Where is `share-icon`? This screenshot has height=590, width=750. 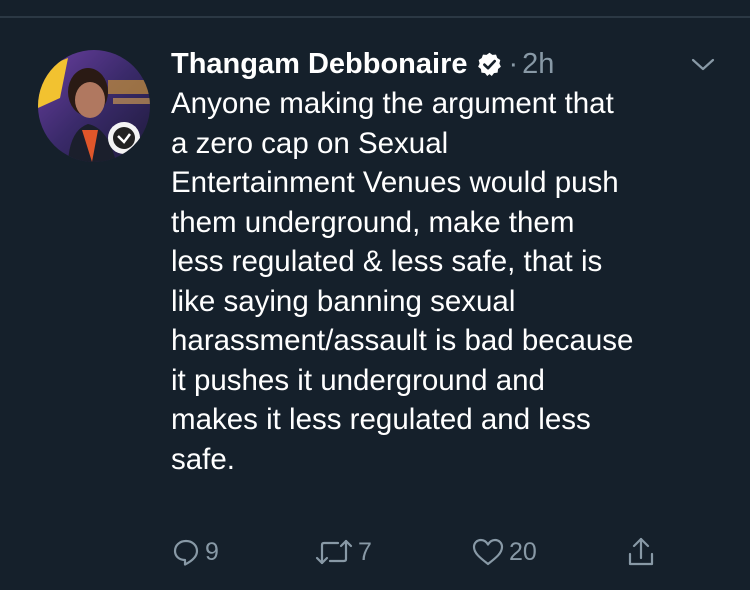
share-icon is located at coordinates (641, 551).